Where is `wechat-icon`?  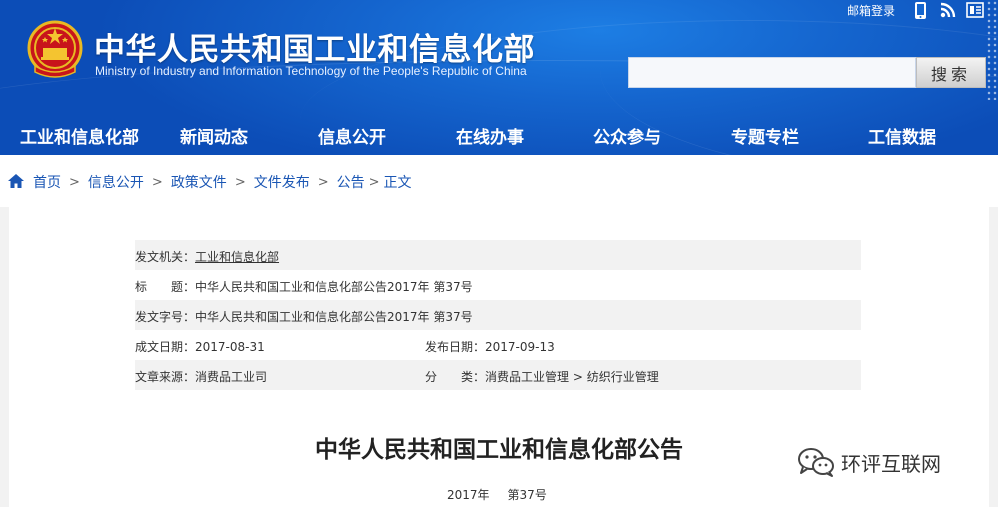 wechat-icon is located at coordinates (816, 462).